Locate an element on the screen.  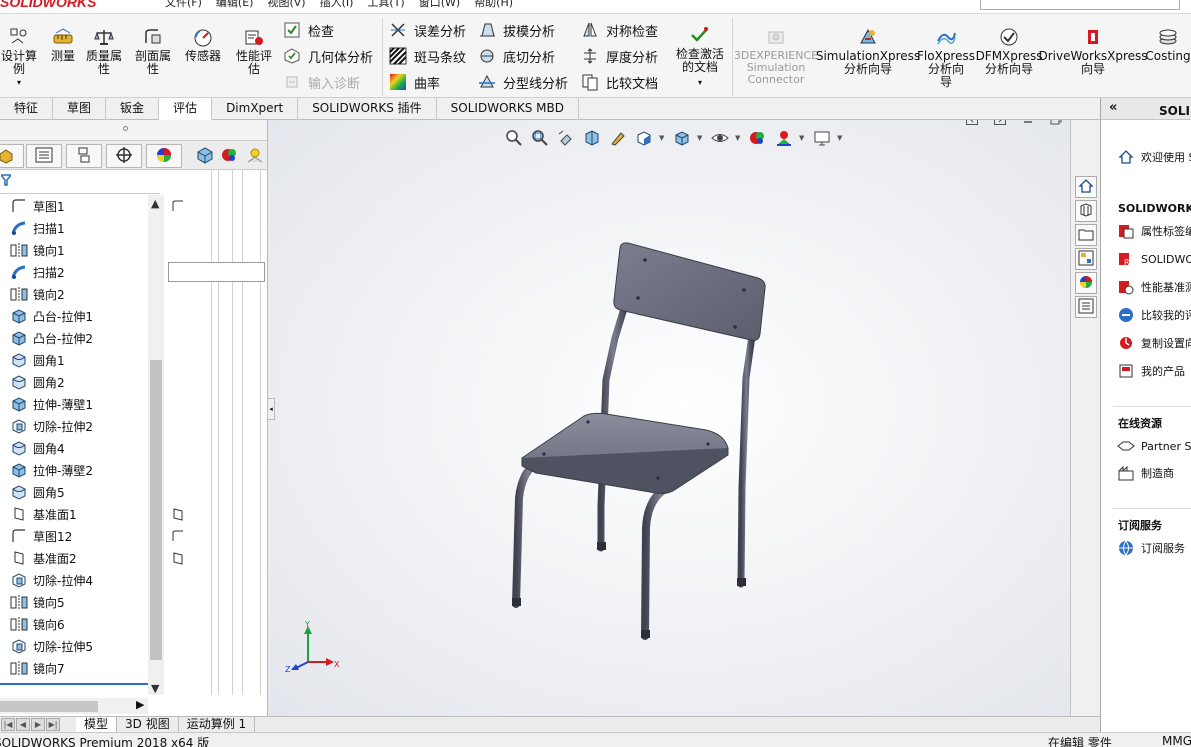
tab-6: SOLIDWORKS MBD is located at coordinates (508, 109).